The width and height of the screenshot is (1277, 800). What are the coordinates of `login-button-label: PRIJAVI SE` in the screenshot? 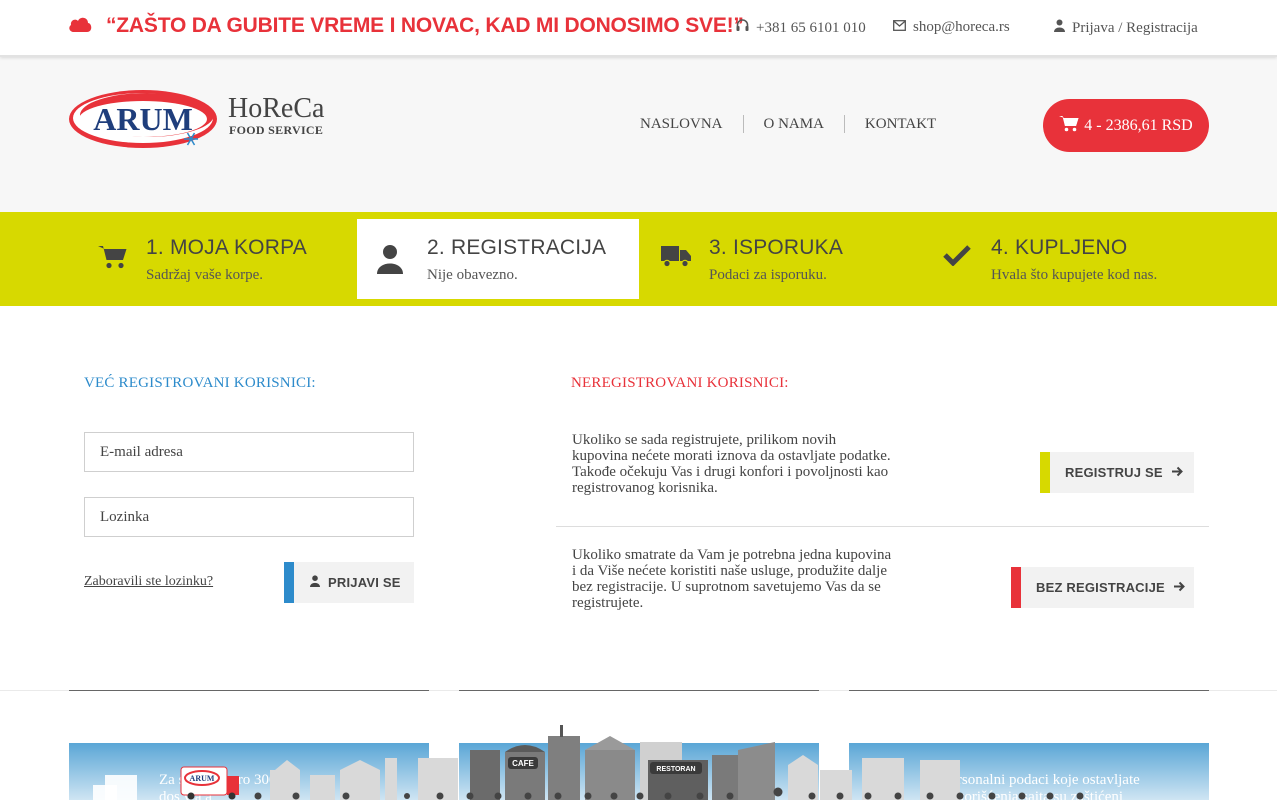 It's located at (364, 582).